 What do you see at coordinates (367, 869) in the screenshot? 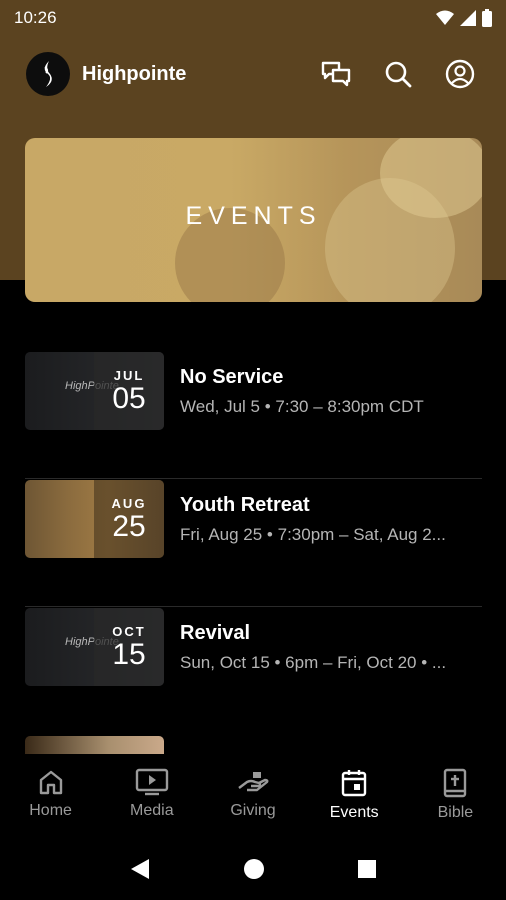
I see `recents-icon` at bounding box center [367, 869].